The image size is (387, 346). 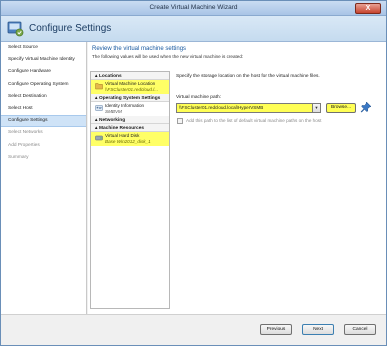 What do you see at coordinates (25, 133) in the screenshot?
I see `nav-item-select-networks: Select Networks` at bounding box center [25, 133].